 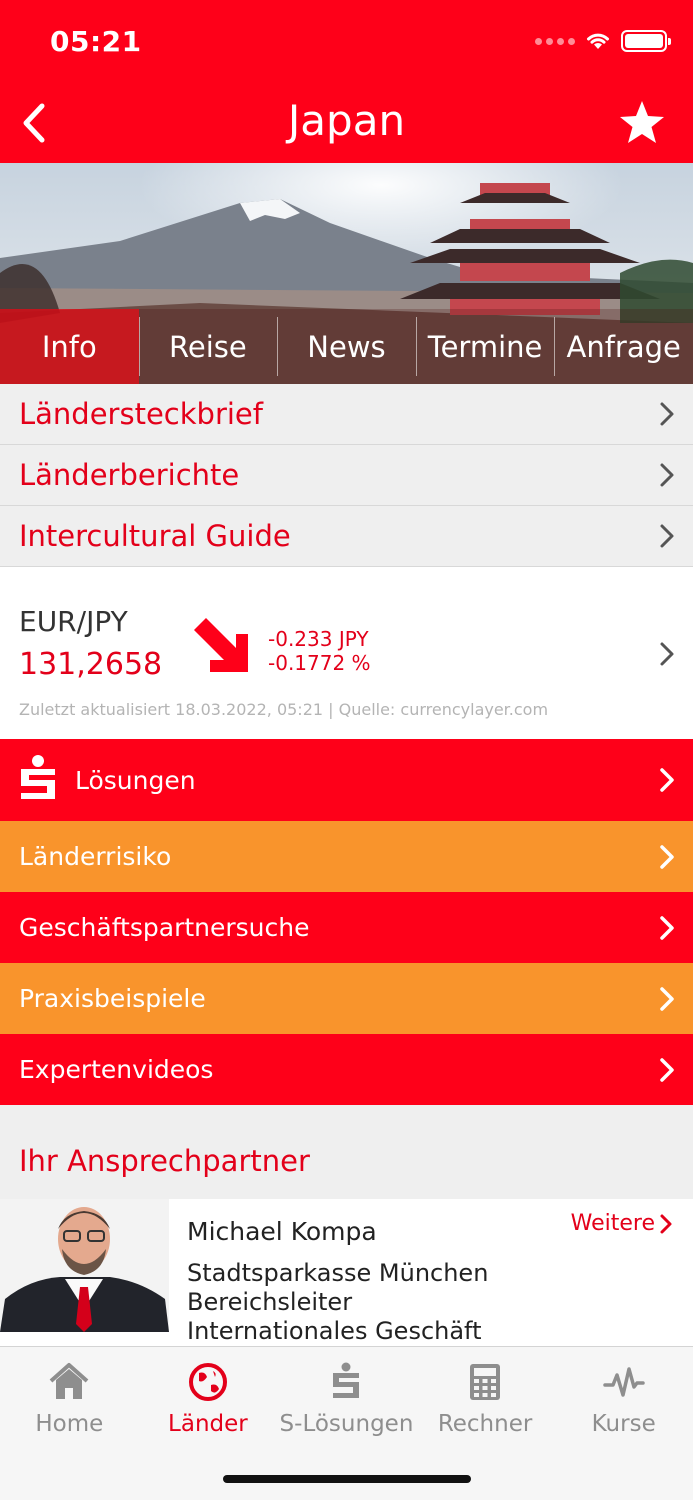 I want to click on list-item-praxisbeispiele: Praxisbeispiele, so click(x=346, y=998).